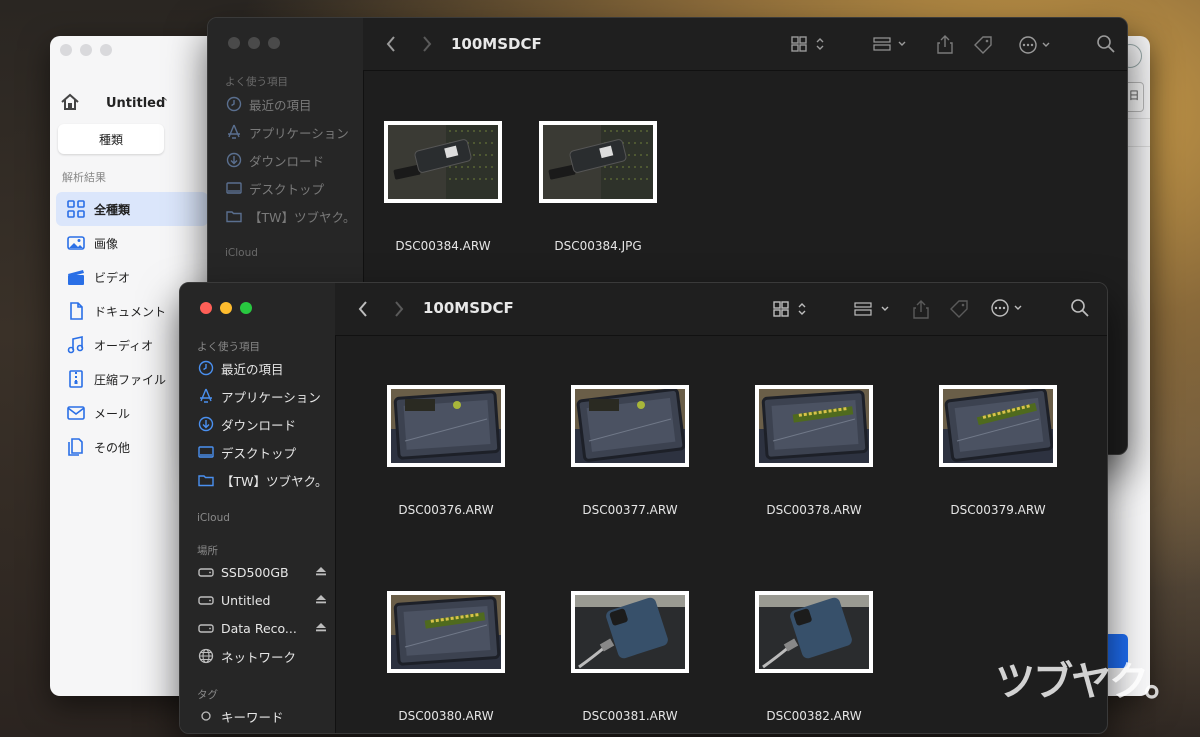  What do you see at coordinates (76, 345) in the screenshot?
I see `music-note-icon` at bounding box center [76, 345].